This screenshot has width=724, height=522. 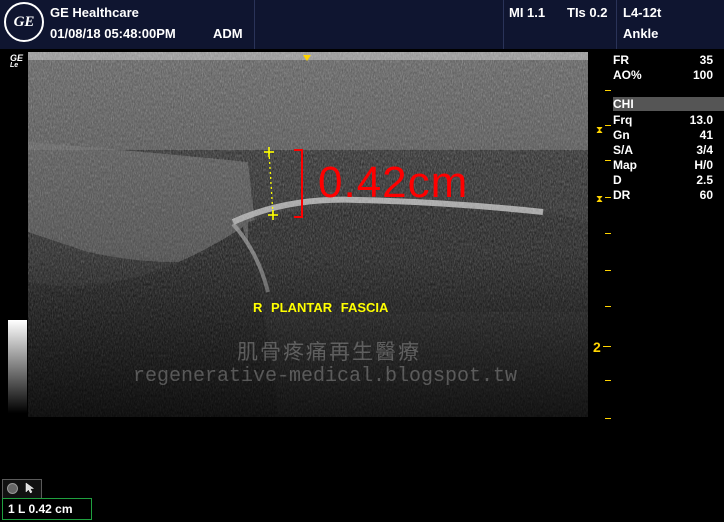 I want to click on watermark-chinese: 肌骨疼痛再生醫療, so click(x=329, y=352).